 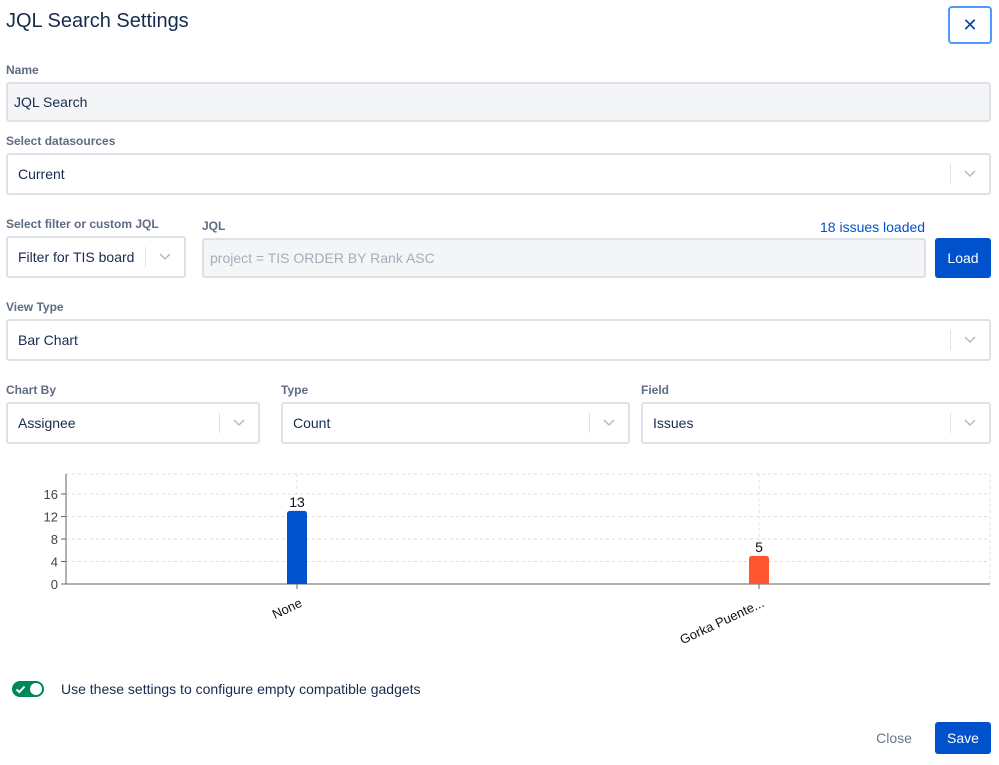 What do you see at coordinates (963, 738) in the screenshot?
I see `save-button: Save` at bounding box center [963, 738].